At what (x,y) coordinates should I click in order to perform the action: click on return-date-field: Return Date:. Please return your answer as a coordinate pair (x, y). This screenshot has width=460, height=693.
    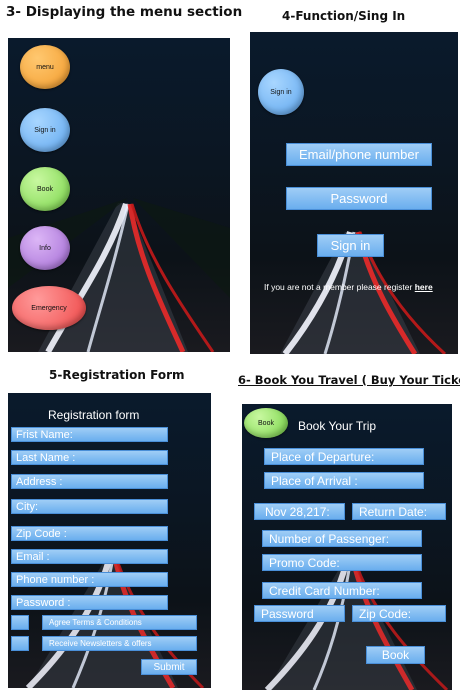
    Looking at the image, I should click on (399, 511).